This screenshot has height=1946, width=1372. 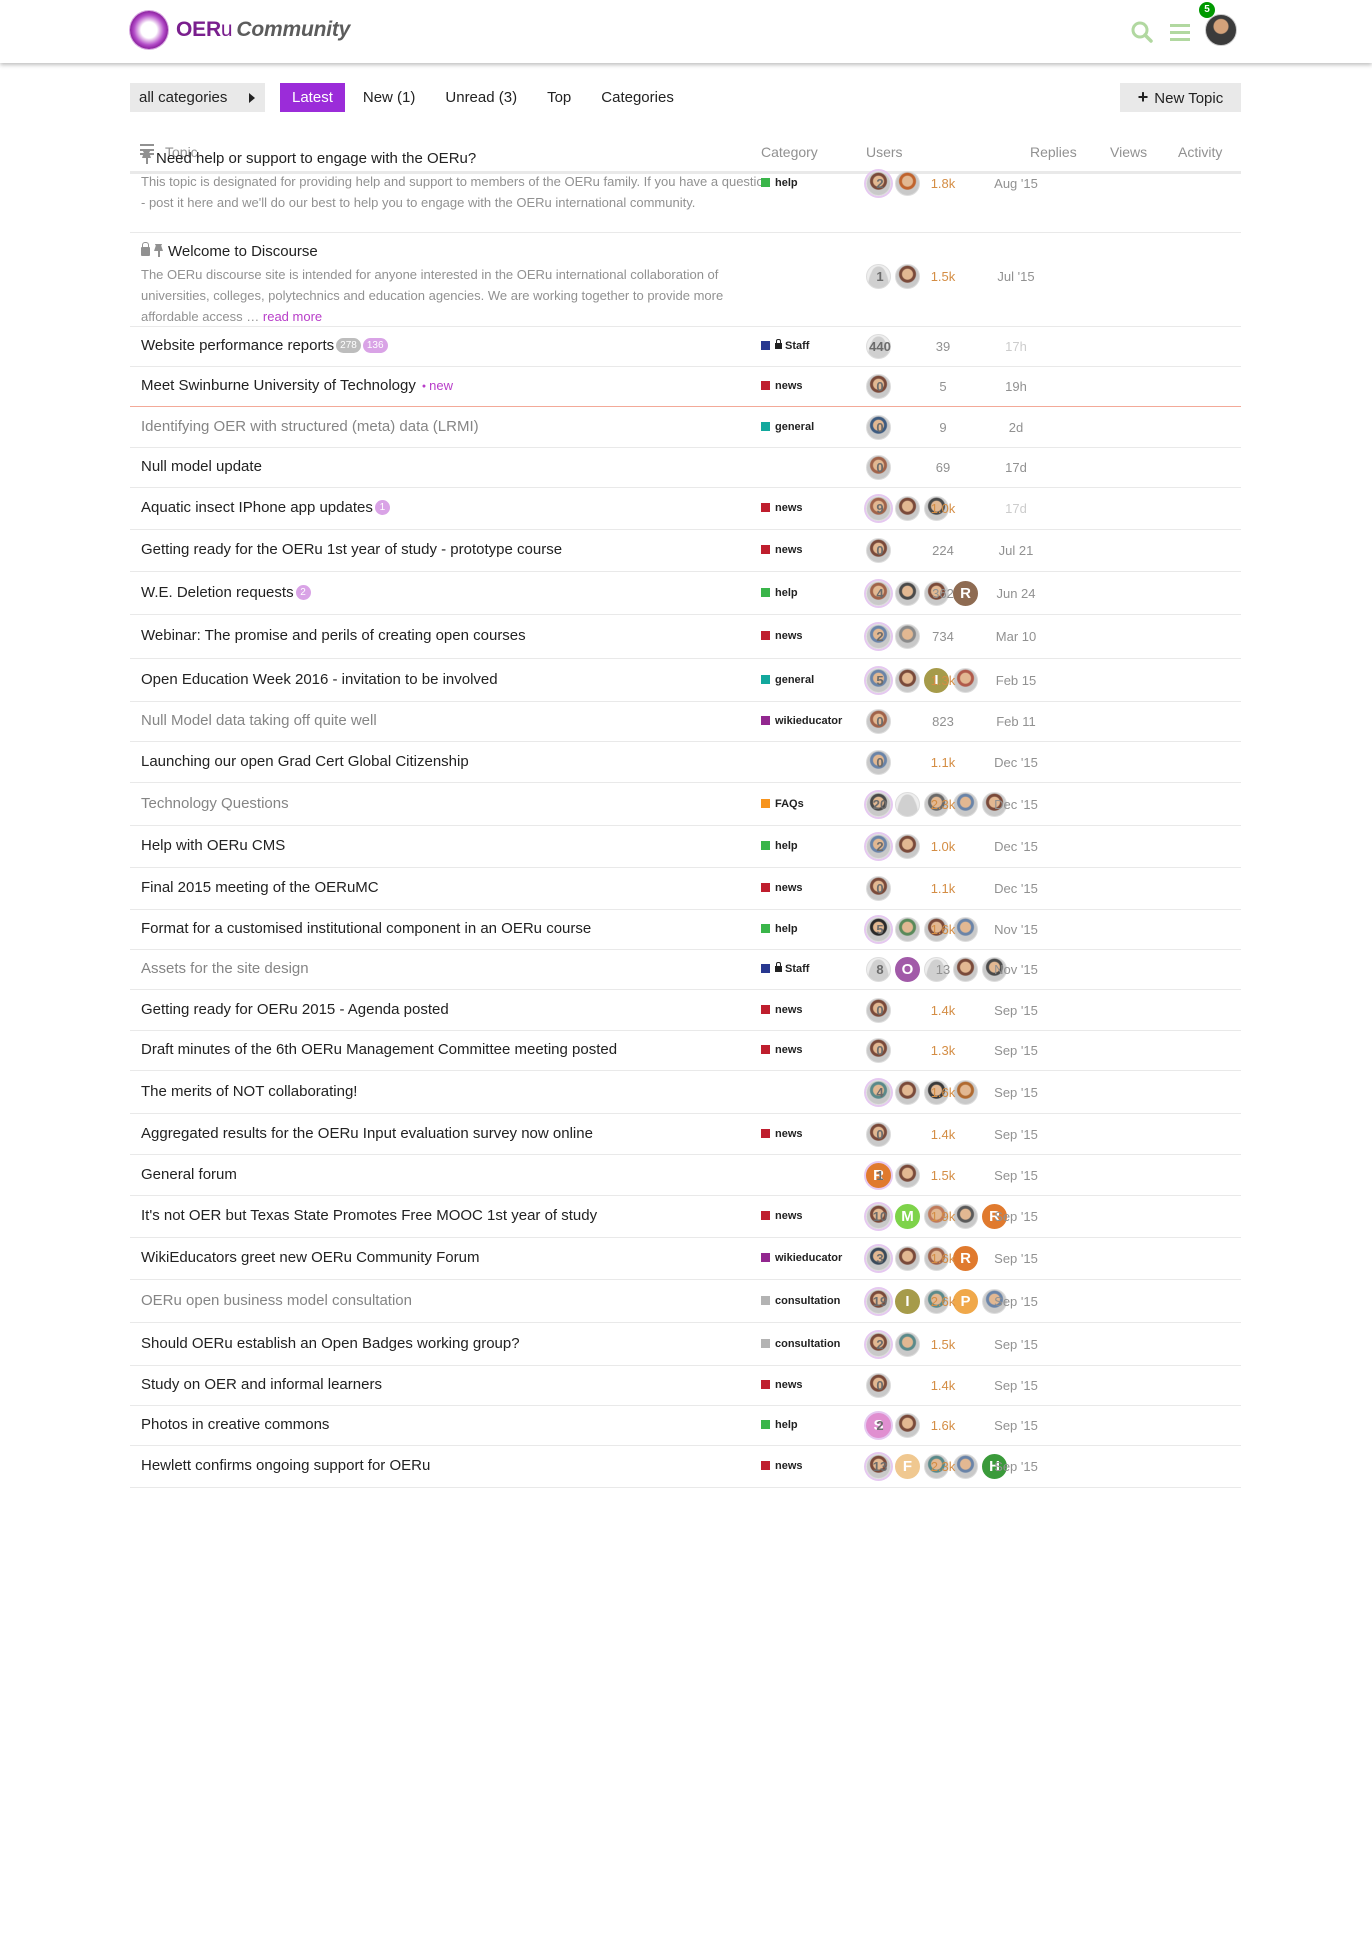 I want to click on topic-title-text: Technology Questions, so click(x=215, y=803).